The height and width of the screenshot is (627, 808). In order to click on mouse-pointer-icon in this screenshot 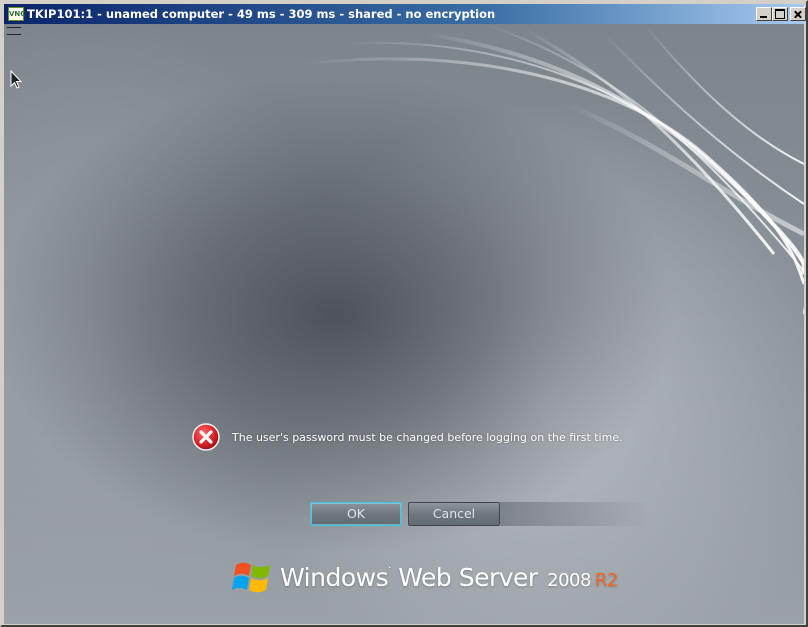, I will do `click(16, 79)`.